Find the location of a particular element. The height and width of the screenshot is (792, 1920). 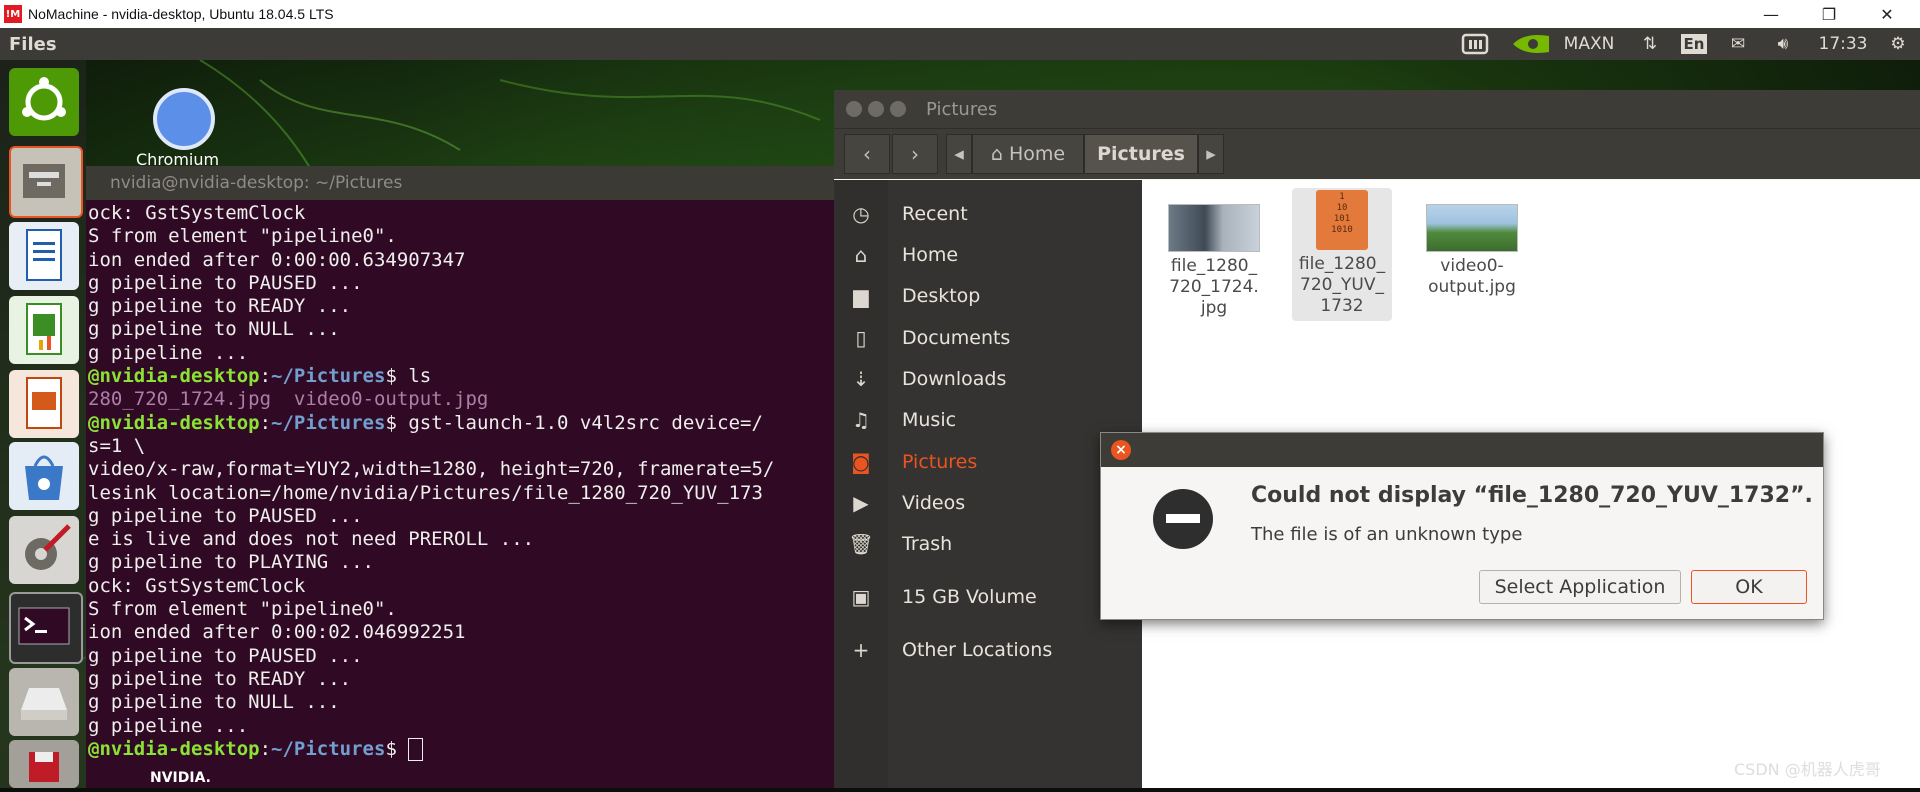

file-item-selected: 1 10 101 1010 file_1280_ 720_YUV_ 1732 is located at coordinates (1342, 254).